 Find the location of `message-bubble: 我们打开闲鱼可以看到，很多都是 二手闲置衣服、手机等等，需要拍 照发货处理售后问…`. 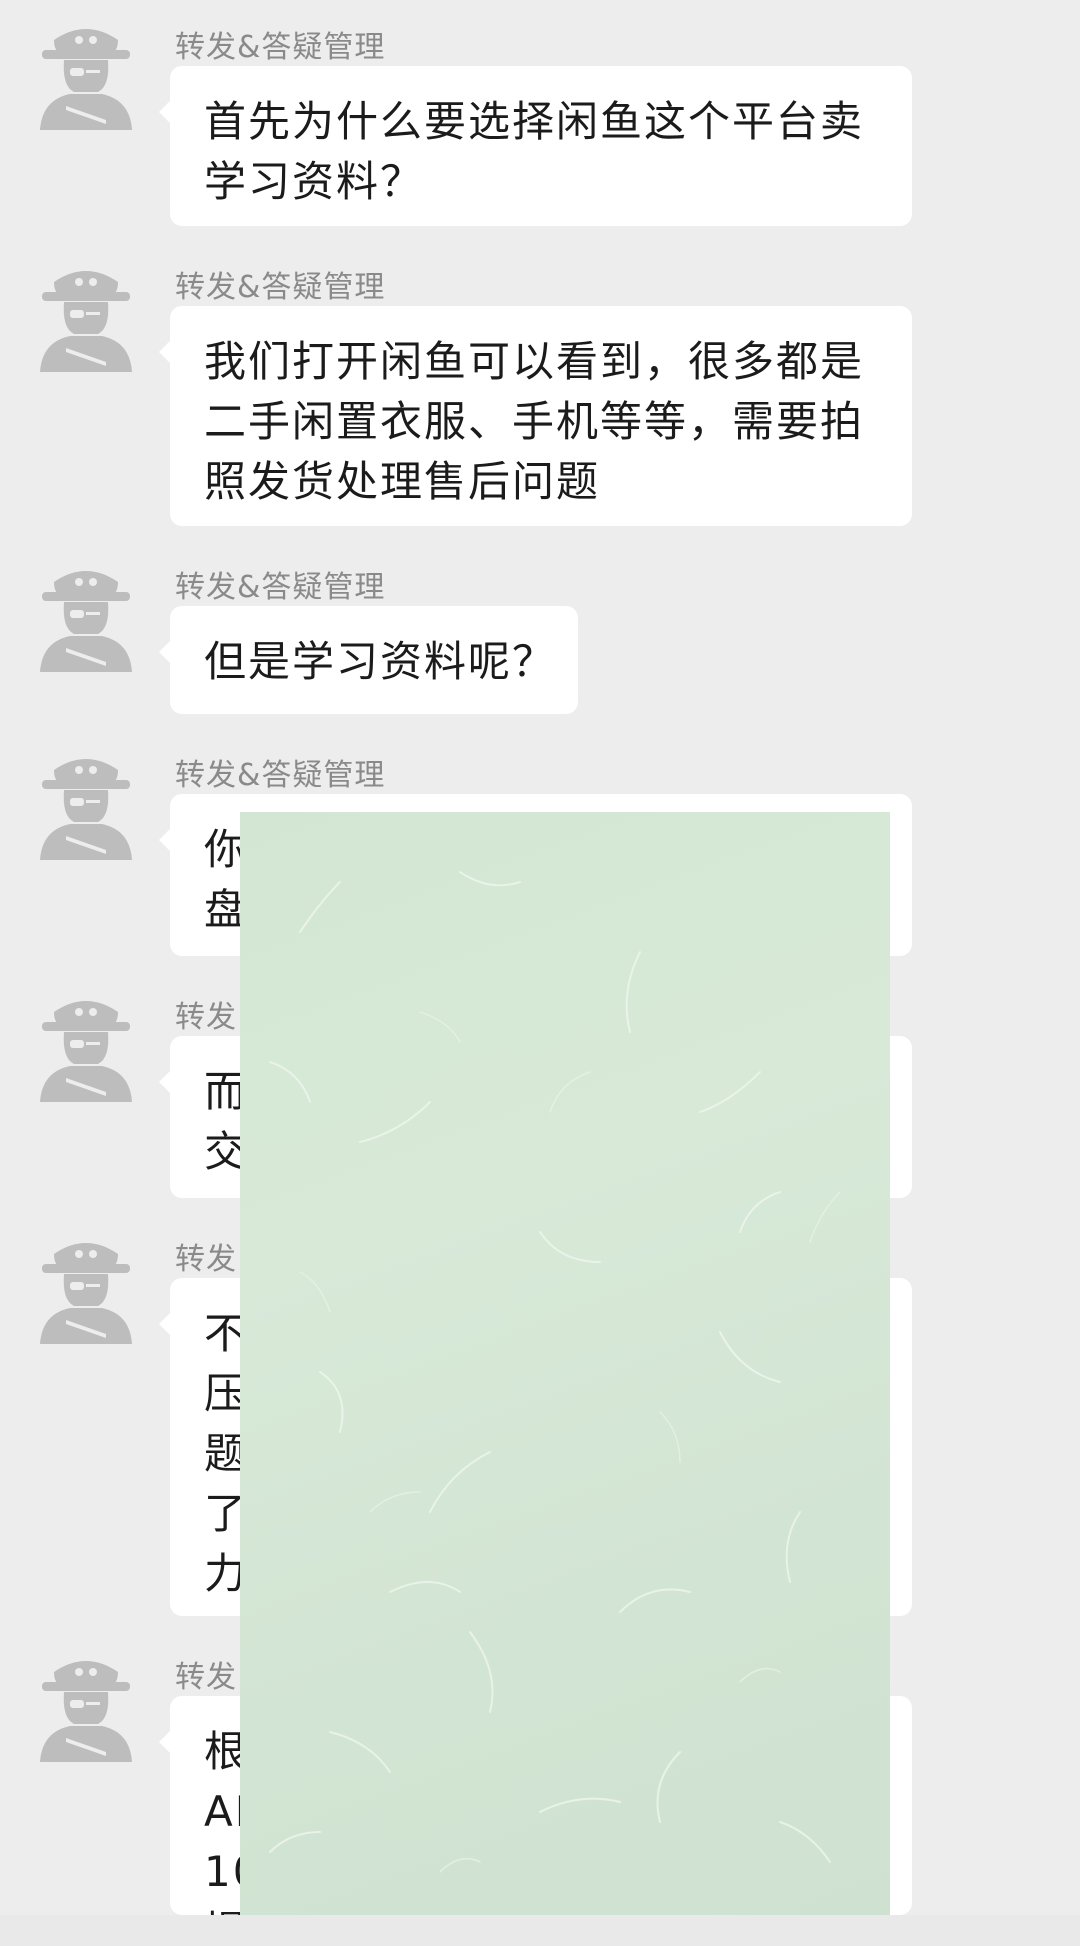

message-bubble: 我们打开闲鱼可以看到，很多都是 二手闲置衣服、手机等等，需要拍 照发货处理售后问… is located at coordinates (541, 416).